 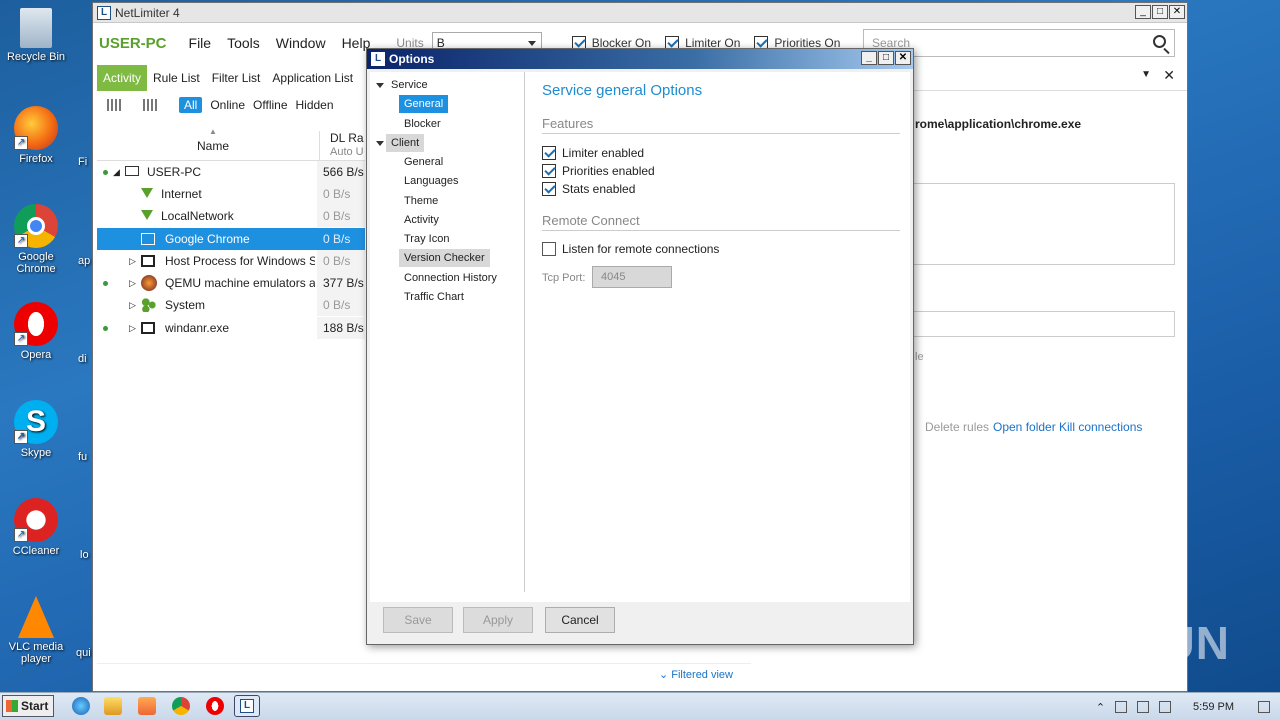 I want to click on column-dl-rate: DL Ra Auto U, so click(x=341, y=146).